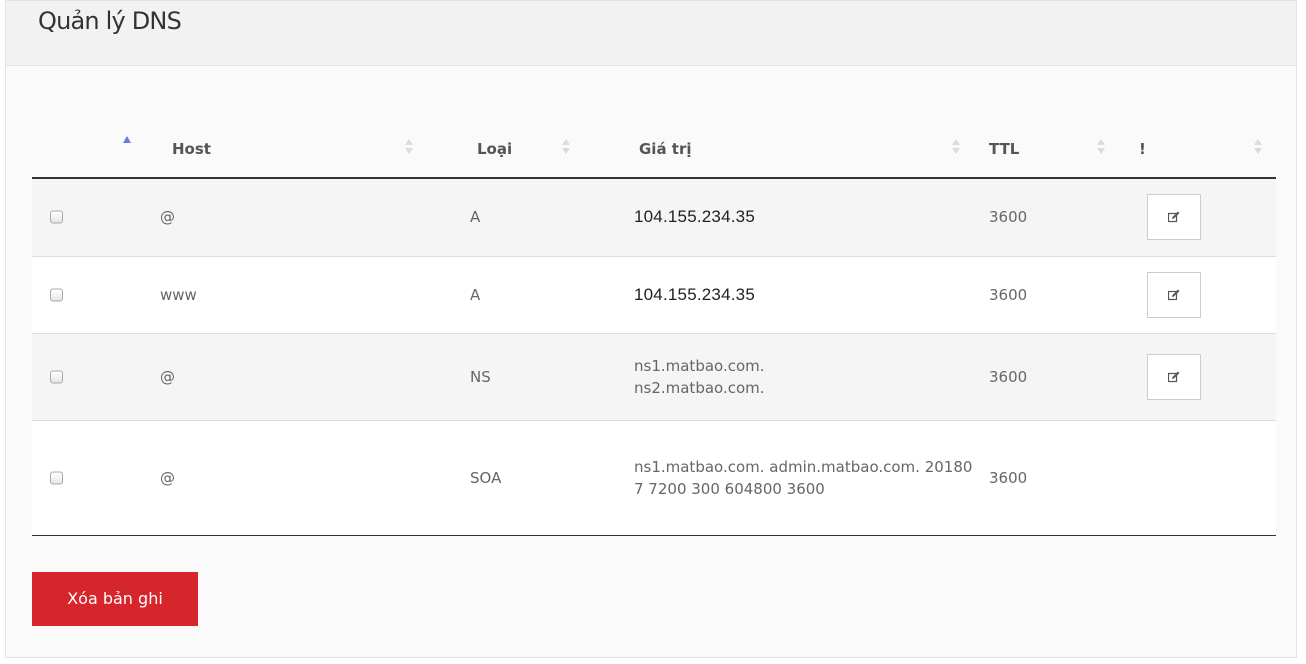 The image size is (1306, 664). I want to click on header-ttl: TTL, so click(1044, 150).